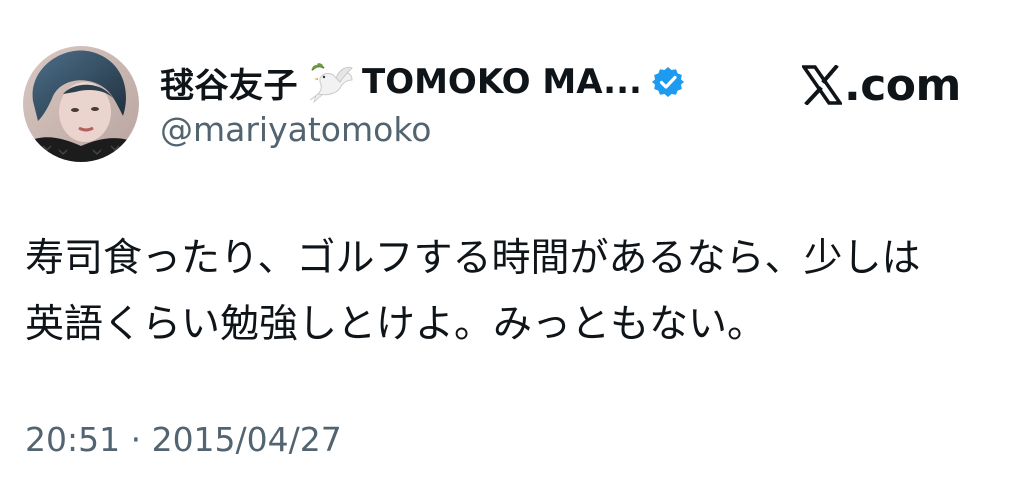  What do you see at coordinates (229, 82) in the screenshot?
I see `author-display-name: 毬谷友子` at bounding box center [229, 82].